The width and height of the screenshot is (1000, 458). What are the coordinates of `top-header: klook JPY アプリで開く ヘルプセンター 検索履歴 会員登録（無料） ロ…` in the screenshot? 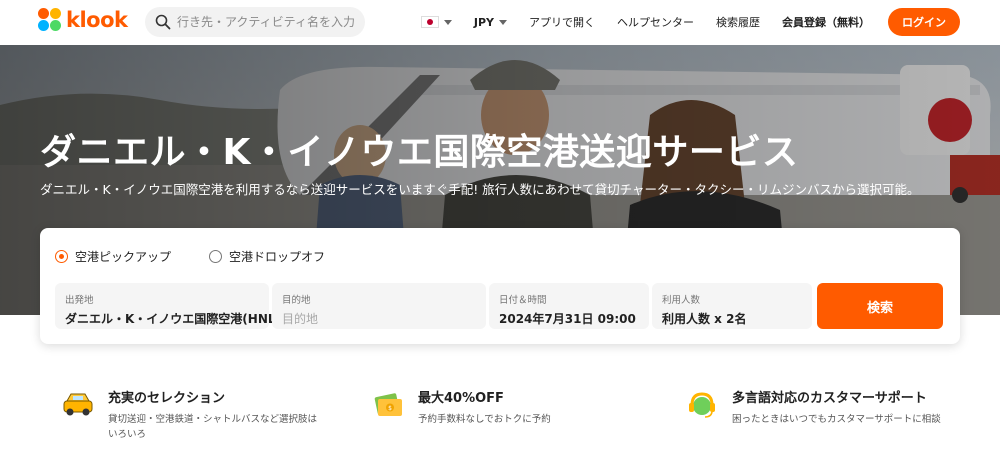 It's located at (500, 22).